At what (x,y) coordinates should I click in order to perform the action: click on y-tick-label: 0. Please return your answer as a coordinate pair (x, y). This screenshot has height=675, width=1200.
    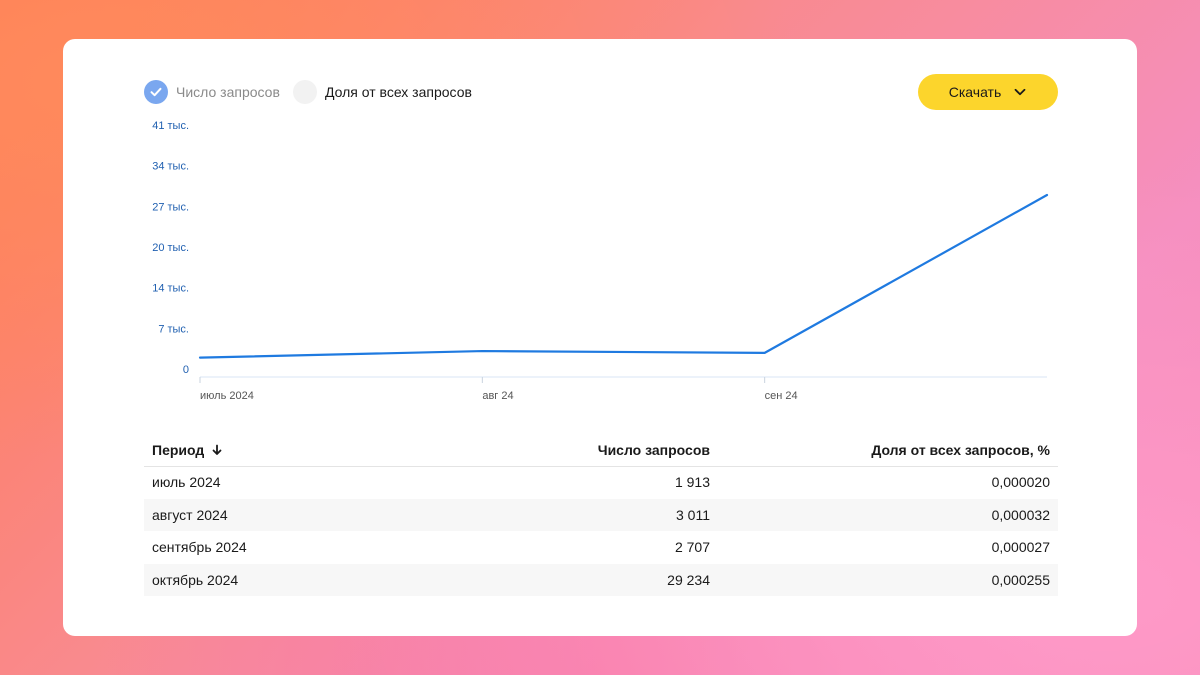
    Looking at the image, I should click on (186, 370).